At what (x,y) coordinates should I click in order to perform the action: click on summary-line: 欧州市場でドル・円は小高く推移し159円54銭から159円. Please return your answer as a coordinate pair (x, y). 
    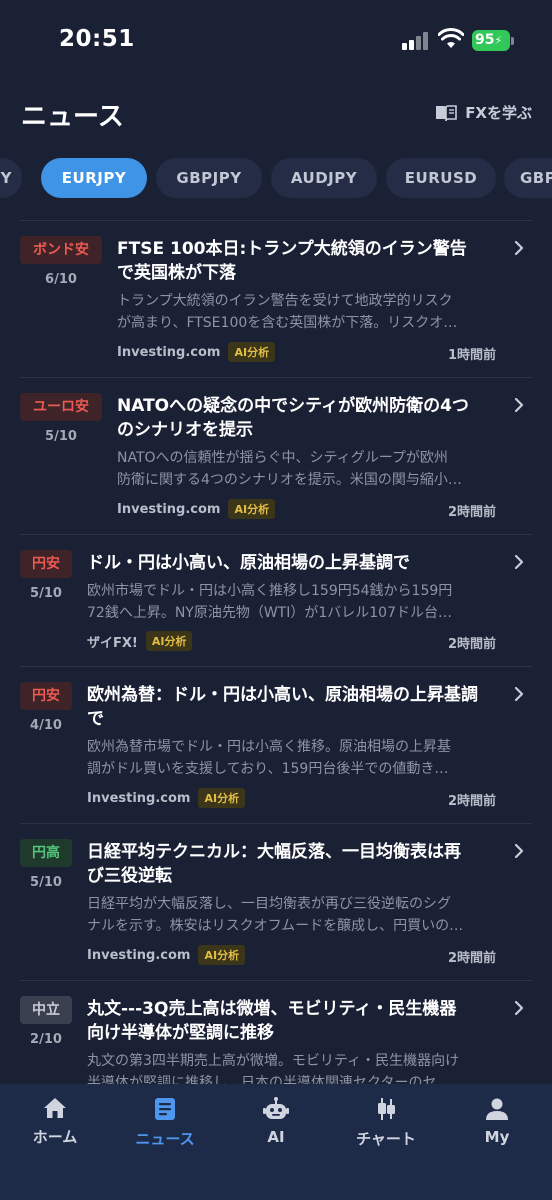
    Looking at the image, I should click on (270, 591).